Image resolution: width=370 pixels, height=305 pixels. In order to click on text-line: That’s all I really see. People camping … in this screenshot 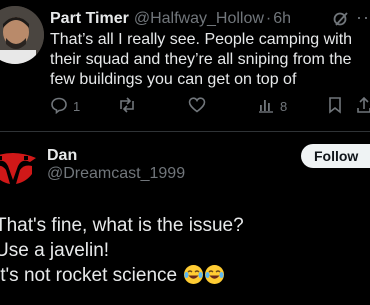, I will do `click(201, 39)`.